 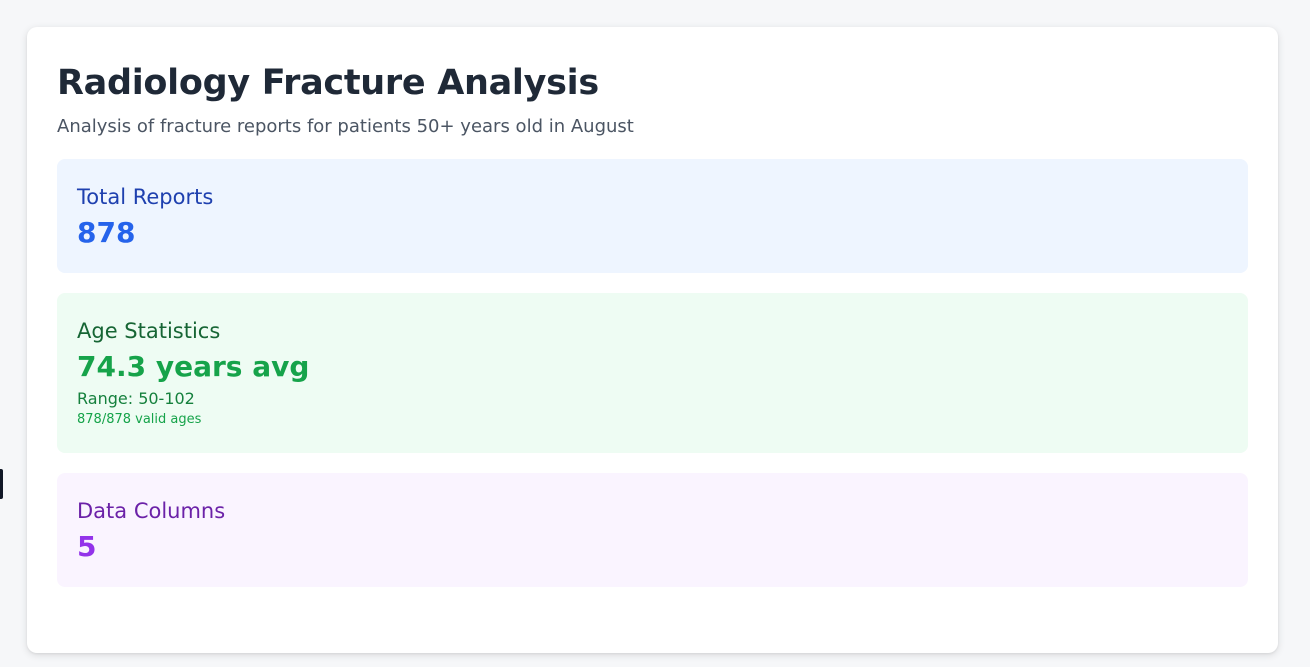 I want to click on data-columns-label: Data Columns, so click(x=151, y=511).